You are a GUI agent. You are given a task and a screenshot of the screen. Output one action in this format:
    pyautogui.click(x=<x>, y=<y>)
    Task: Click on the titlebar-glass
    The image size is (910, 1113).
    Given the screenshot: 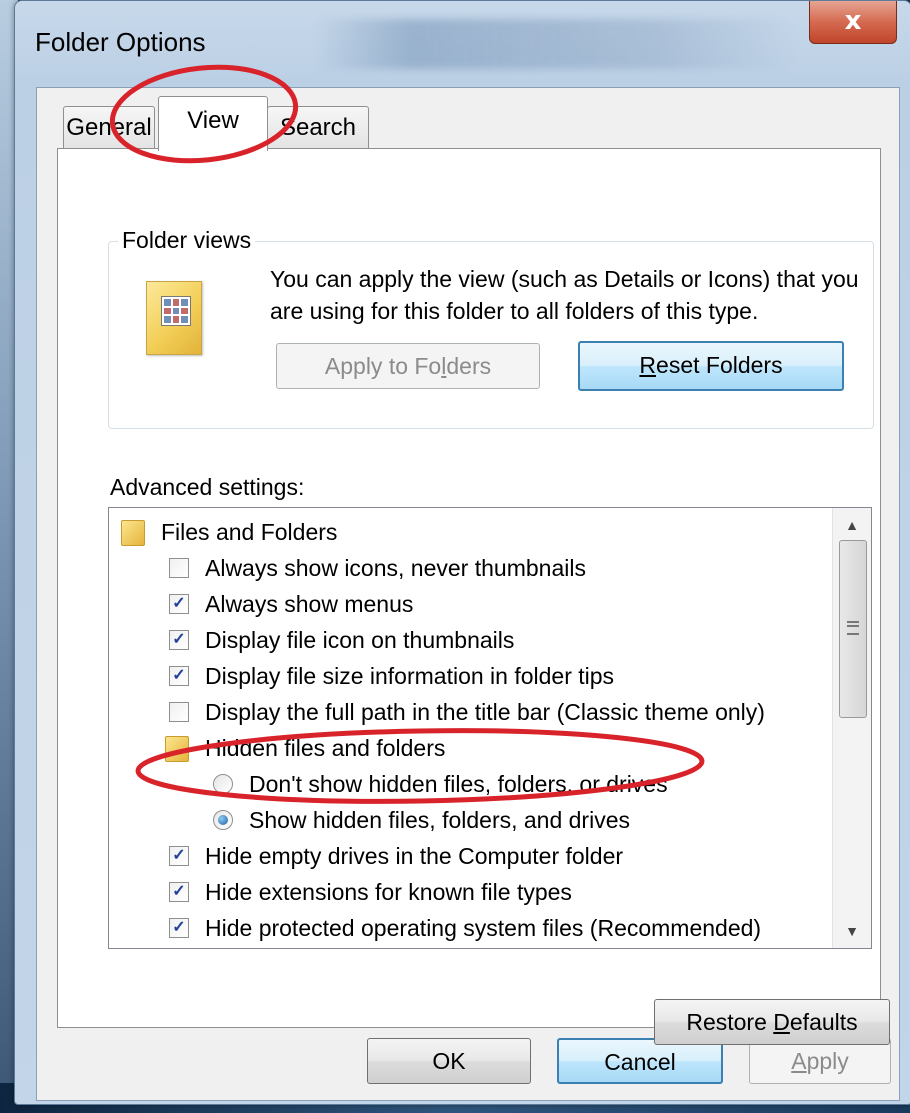 What is the action you would take?
    pyautogui.click(x=555, y=44)
    